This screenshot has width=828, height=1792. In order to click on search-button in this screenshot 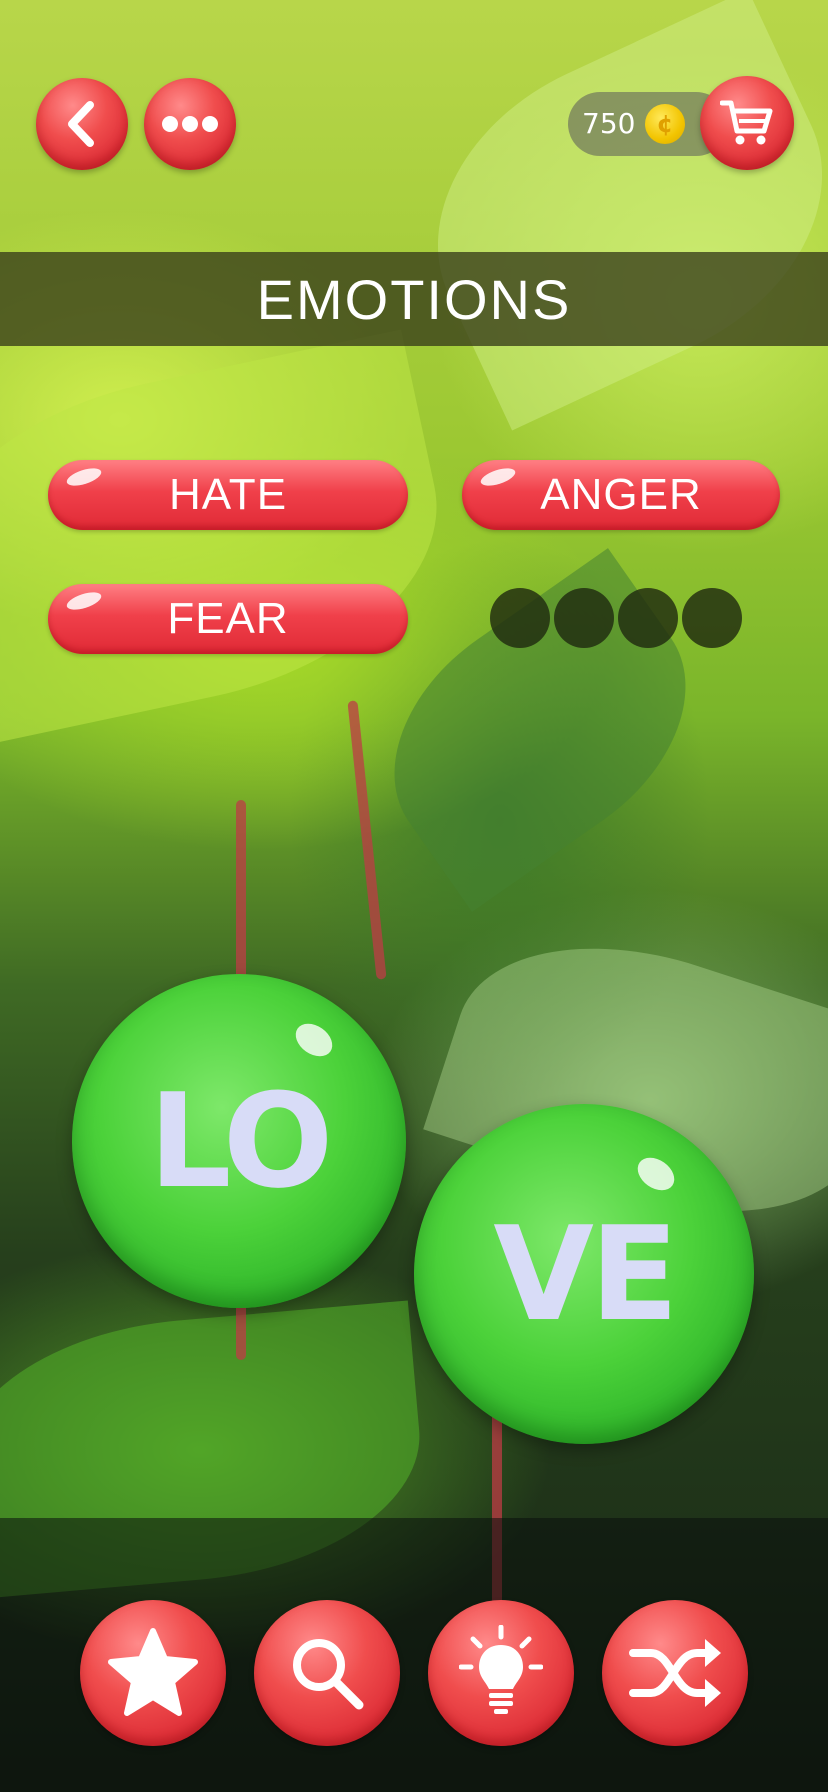, I will do `click(327, 1673)`.